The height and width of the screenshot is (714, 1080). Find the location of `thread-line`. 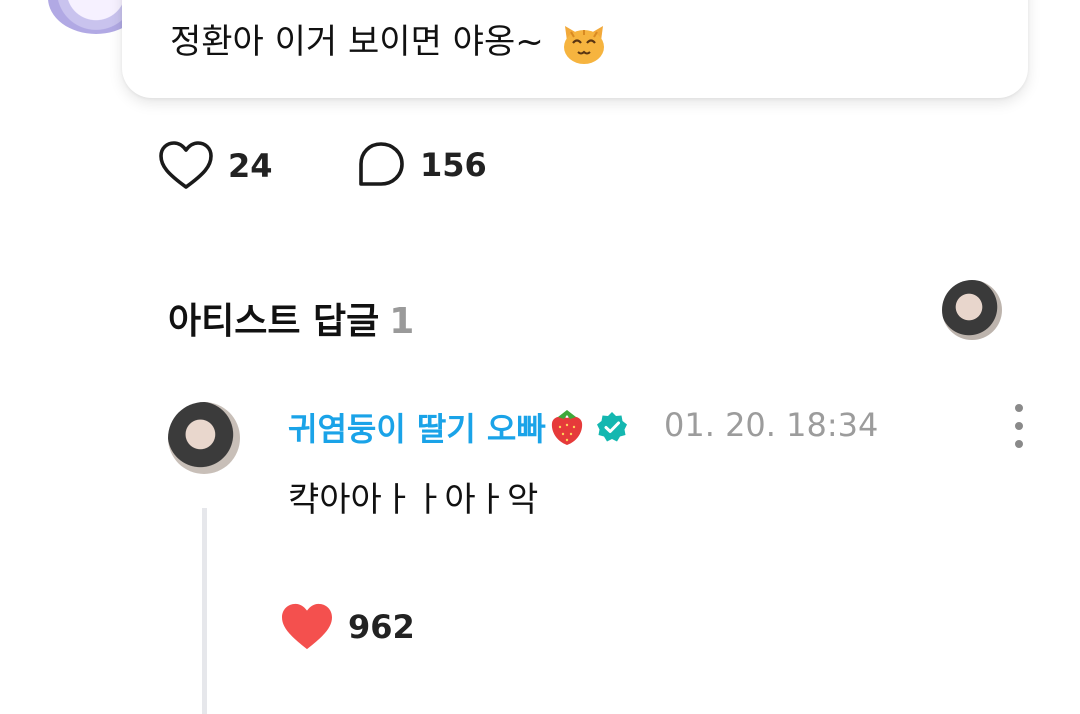

thread-line is located at coordinates (204, 611).